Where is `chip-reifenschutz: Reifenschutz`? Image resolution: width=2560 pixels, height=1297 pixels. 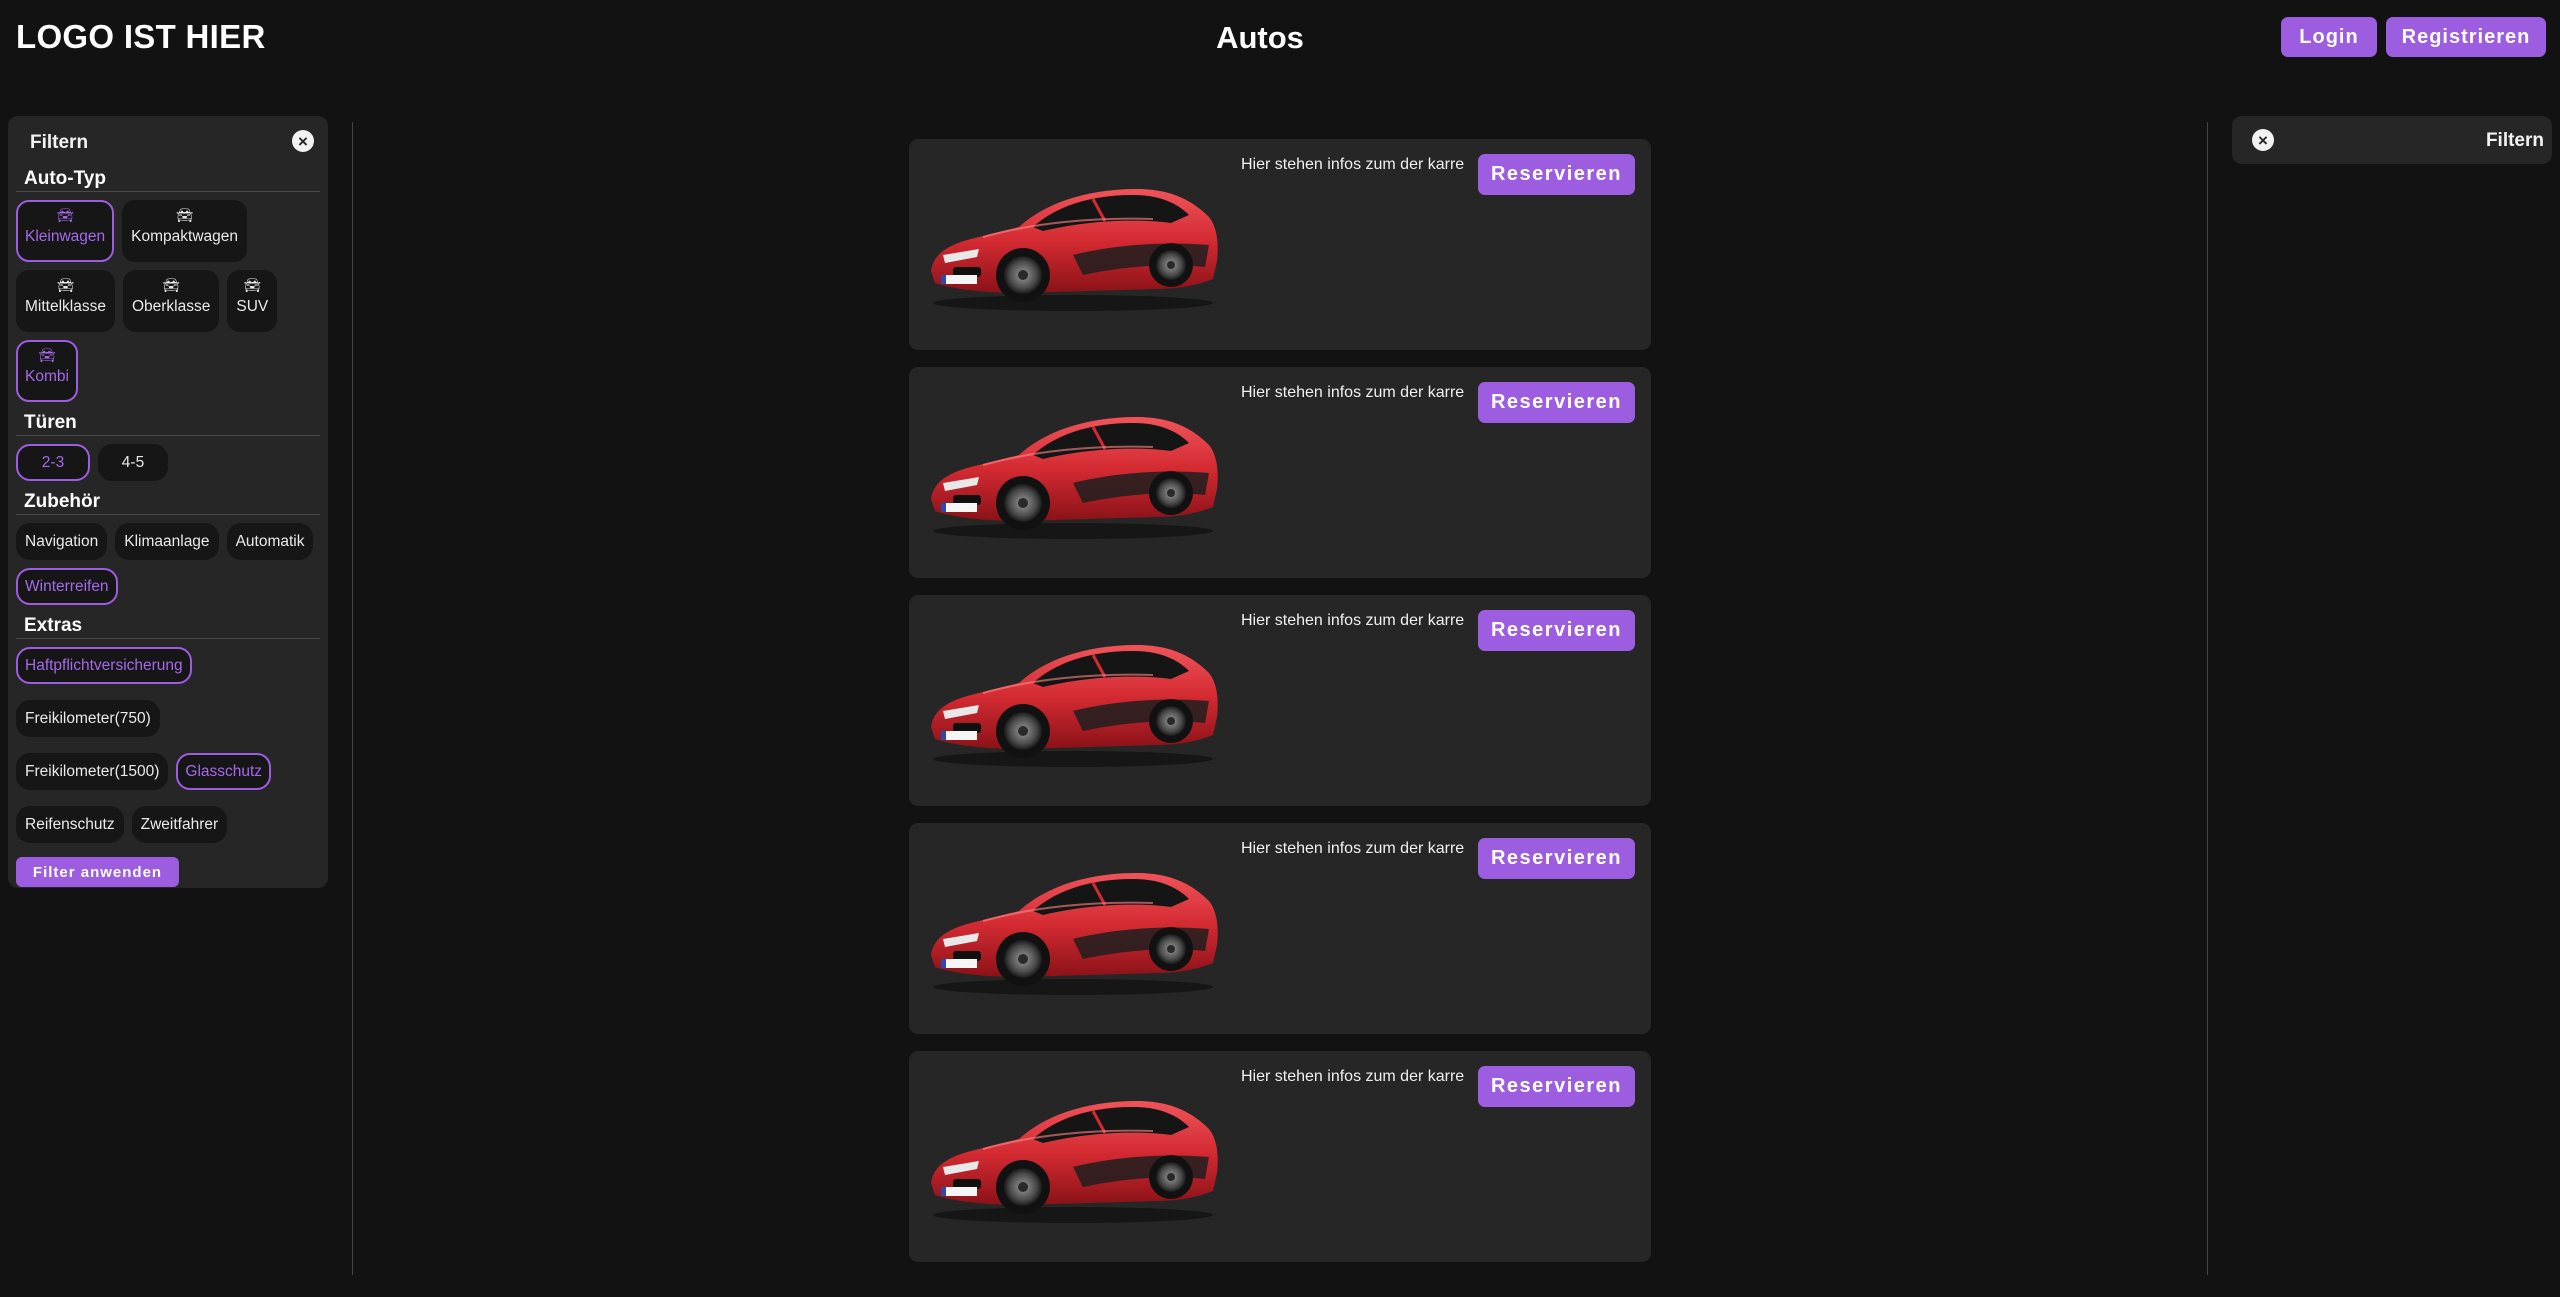
chip-reifenschutz: Reifenschutz is located at coordinates (70, 824).